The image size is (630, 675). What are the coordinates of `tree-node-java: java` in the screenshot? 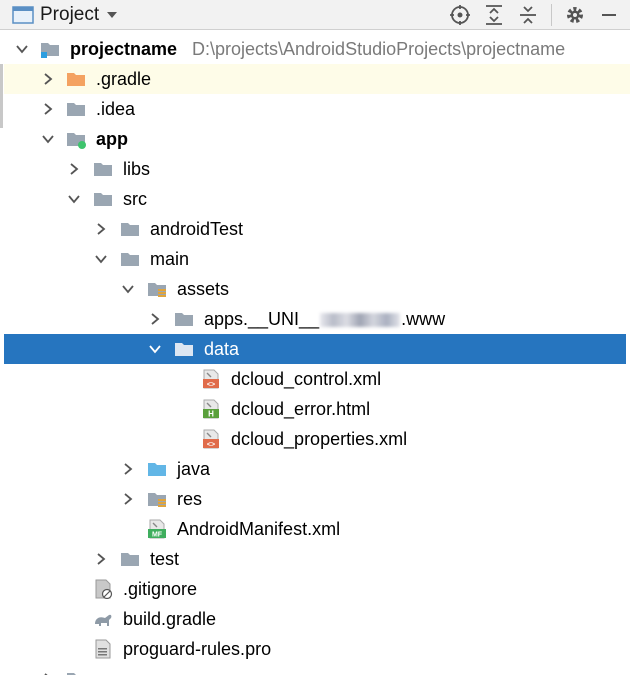 It's located at (317, 469).